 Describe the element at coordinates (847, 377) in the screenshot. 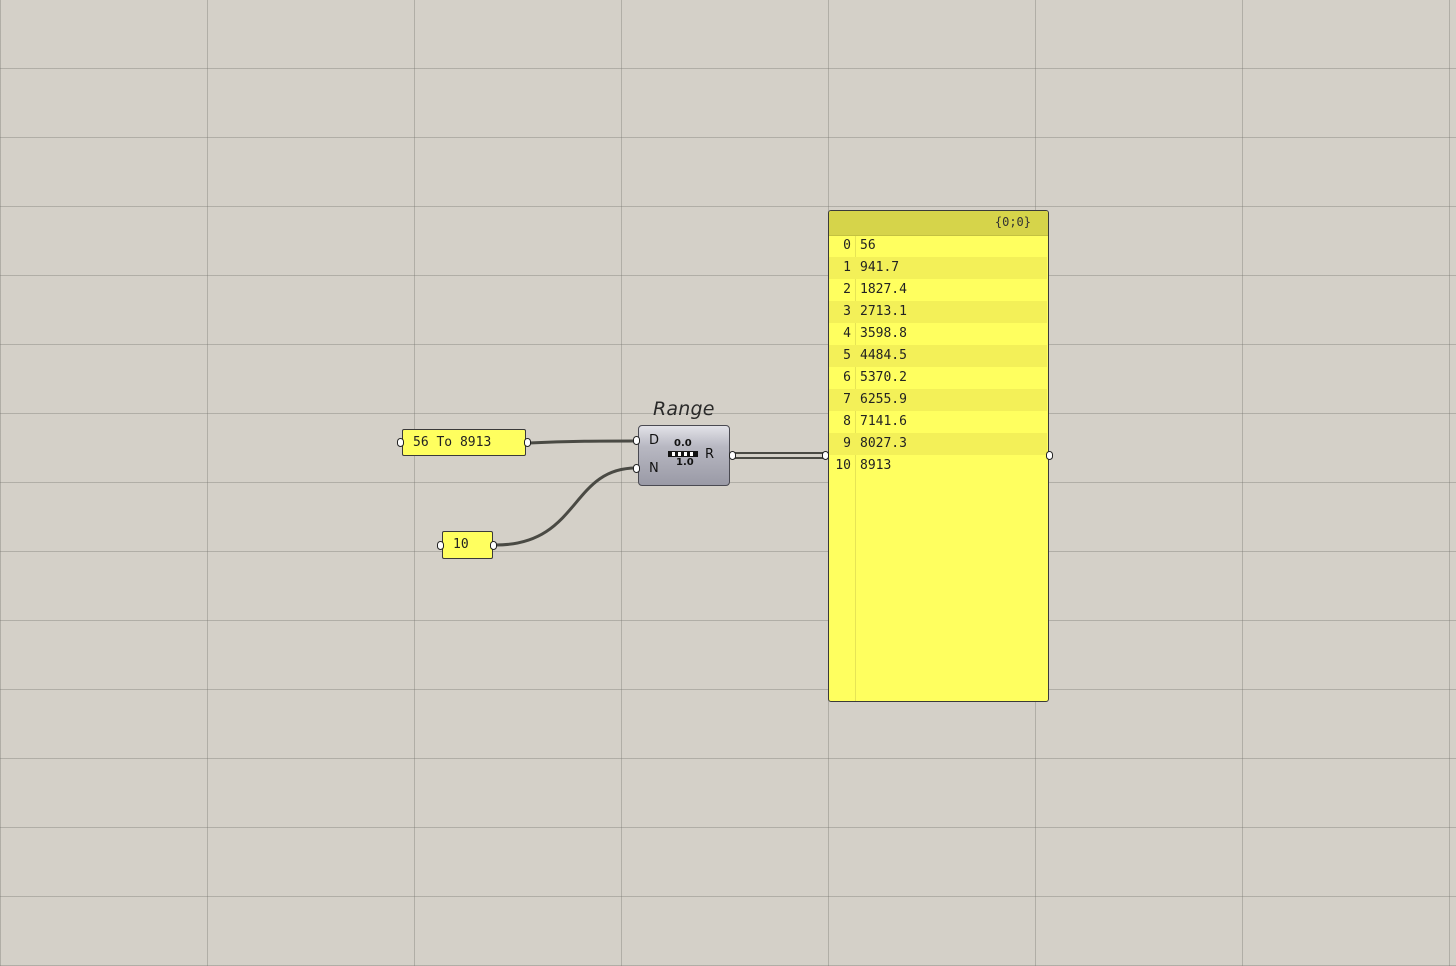

I see `row-index: 6` at that location.